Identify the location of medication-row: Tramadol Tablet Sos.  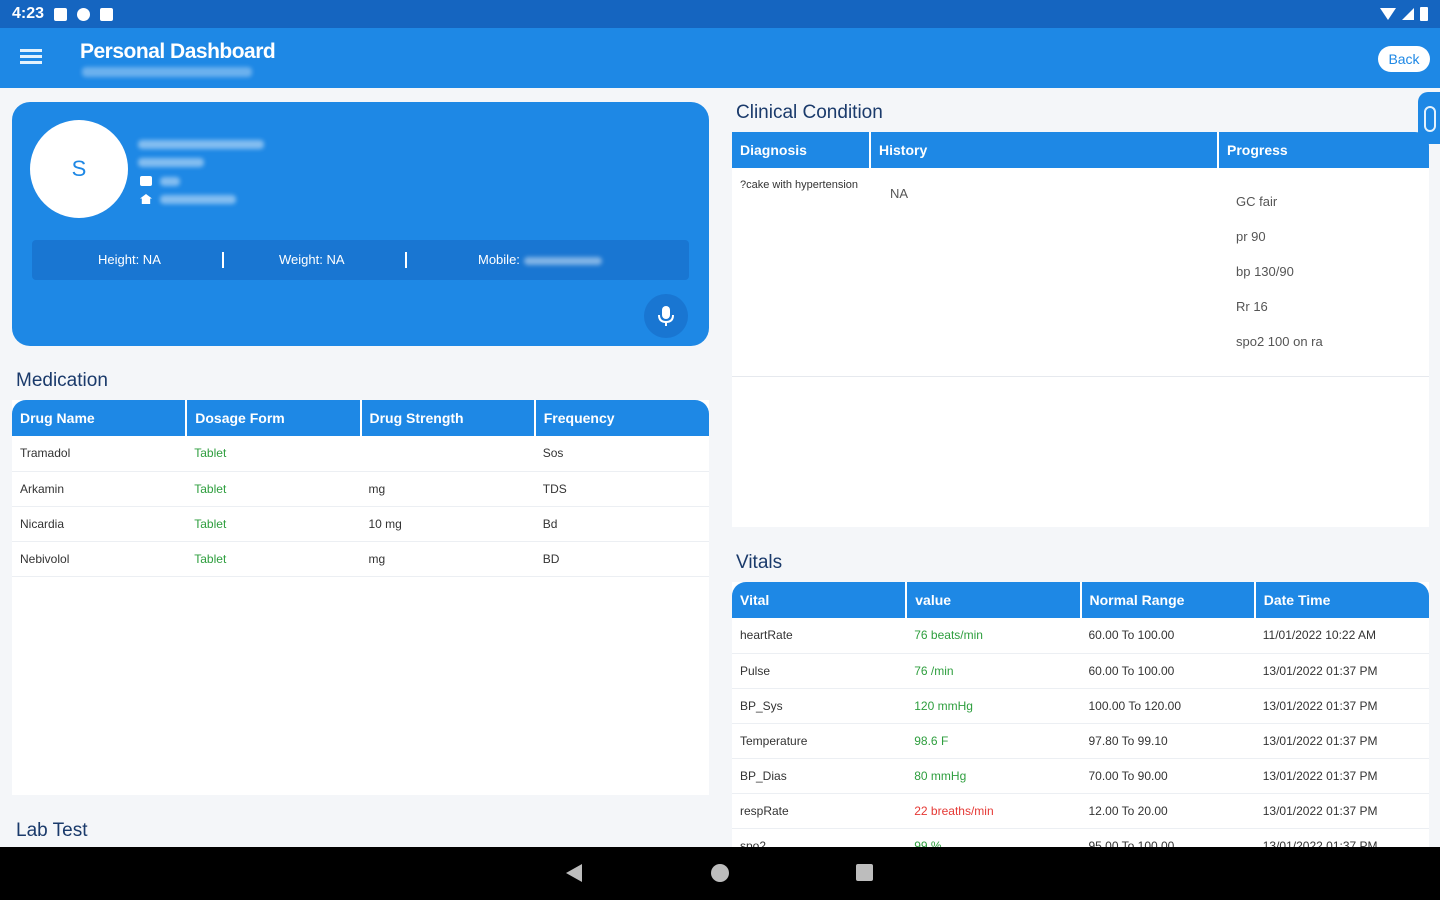
(360, 454).